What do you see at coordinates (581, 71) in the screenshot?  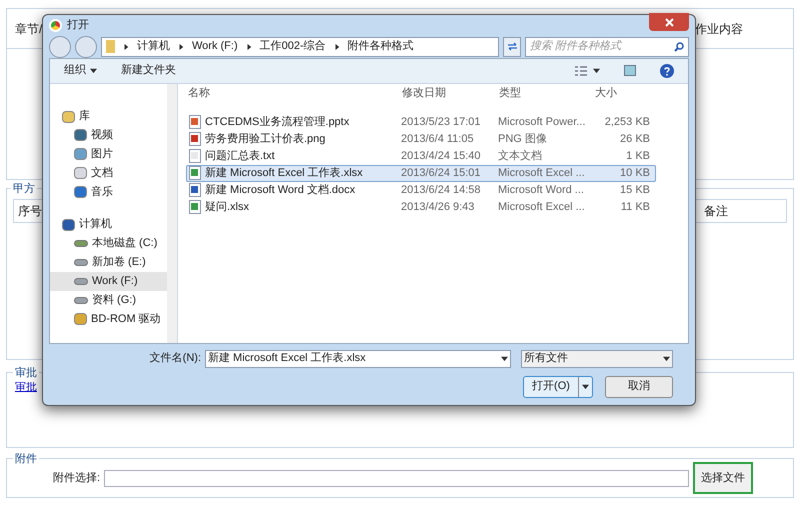 I see `list-view-icon` at bounding box center [581, 71].